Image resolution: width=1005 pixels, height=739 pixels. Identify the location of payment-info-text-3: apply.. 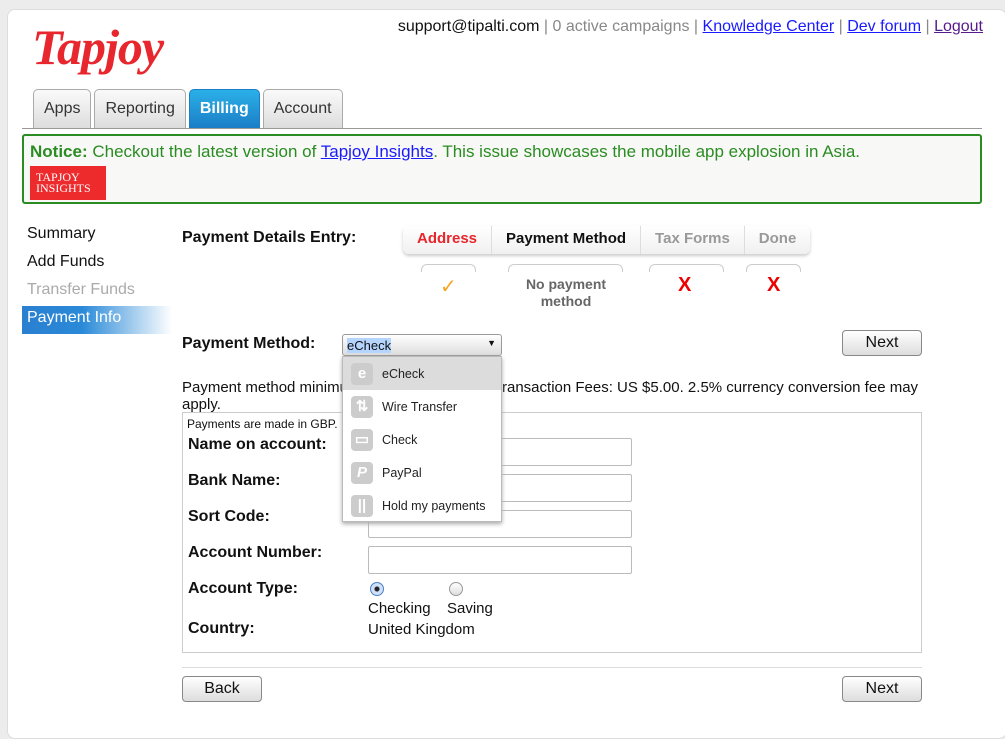
(201, 404).